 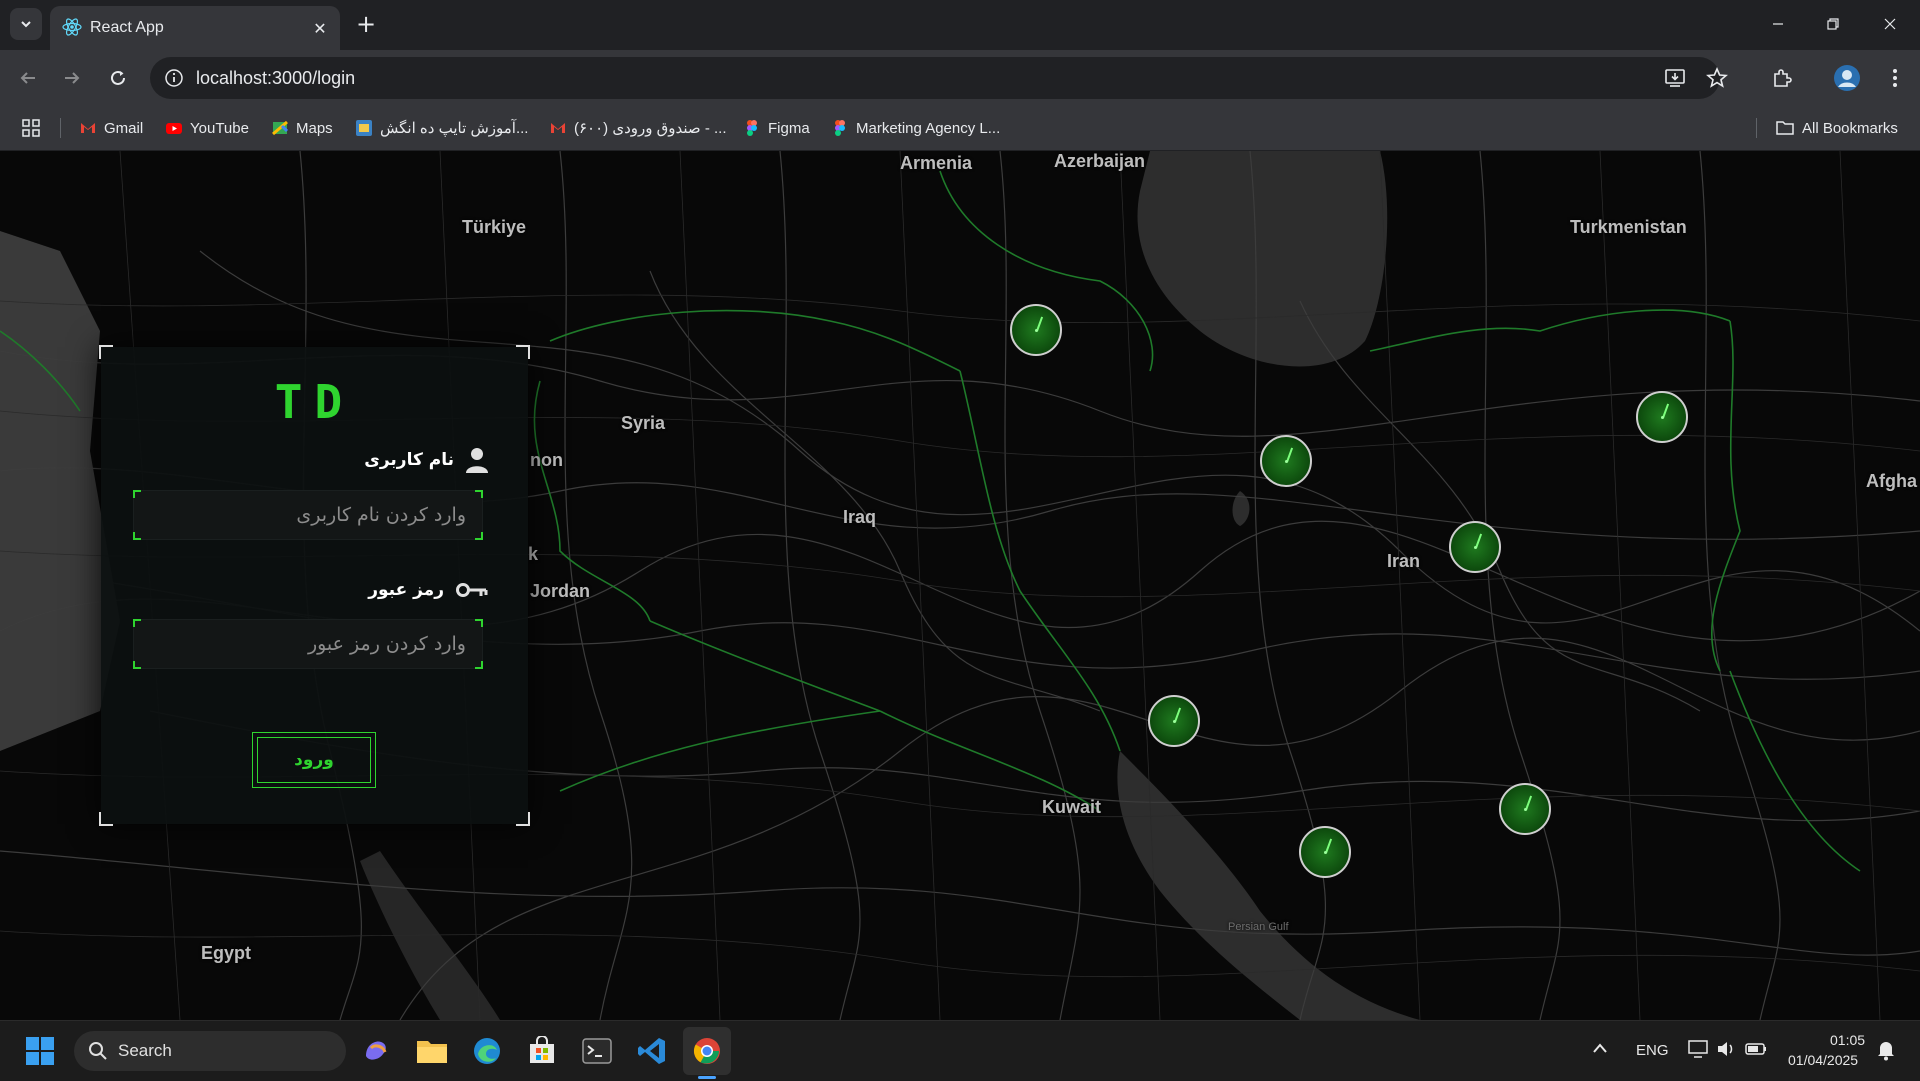 What do you see at coordinates (426, 460) in the screenshot?
I see `username-label: نام کاربری` at bounding box center [426, 460].